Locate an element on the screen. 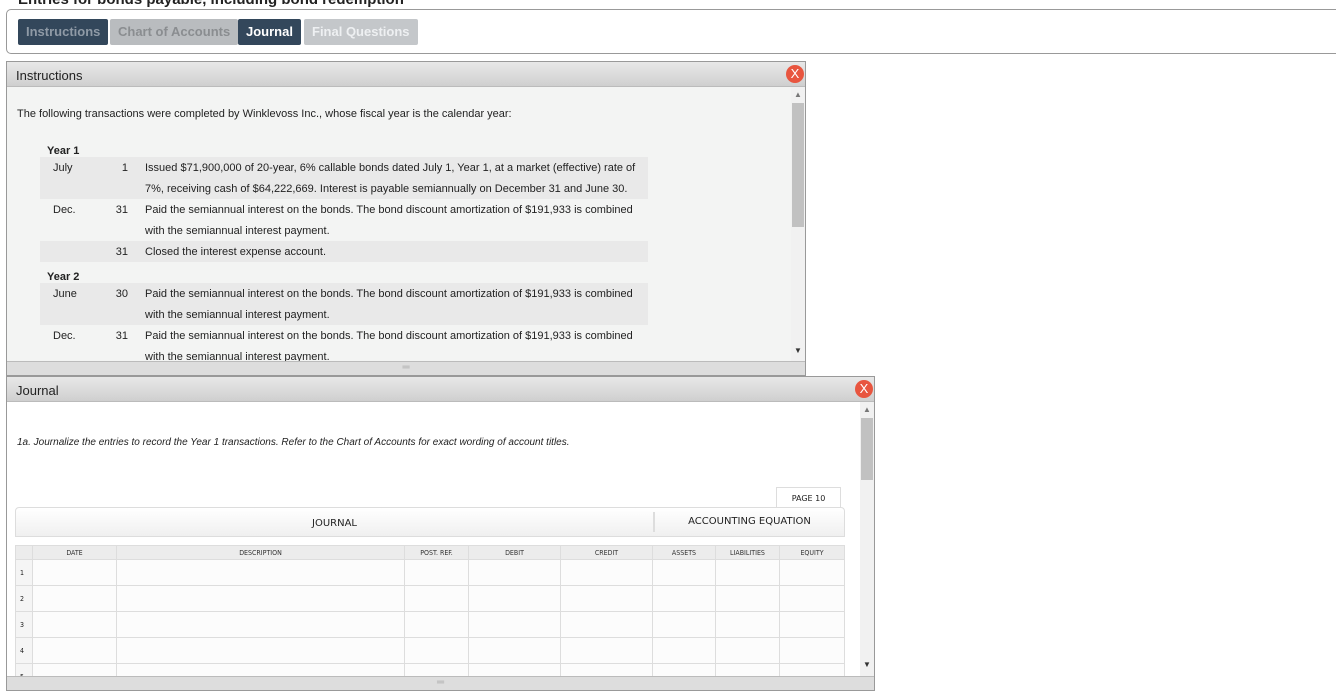 Image resolution: width=1336 pixels, height=699 pixels. table-row: 5 is located at coordinates (430, 669).